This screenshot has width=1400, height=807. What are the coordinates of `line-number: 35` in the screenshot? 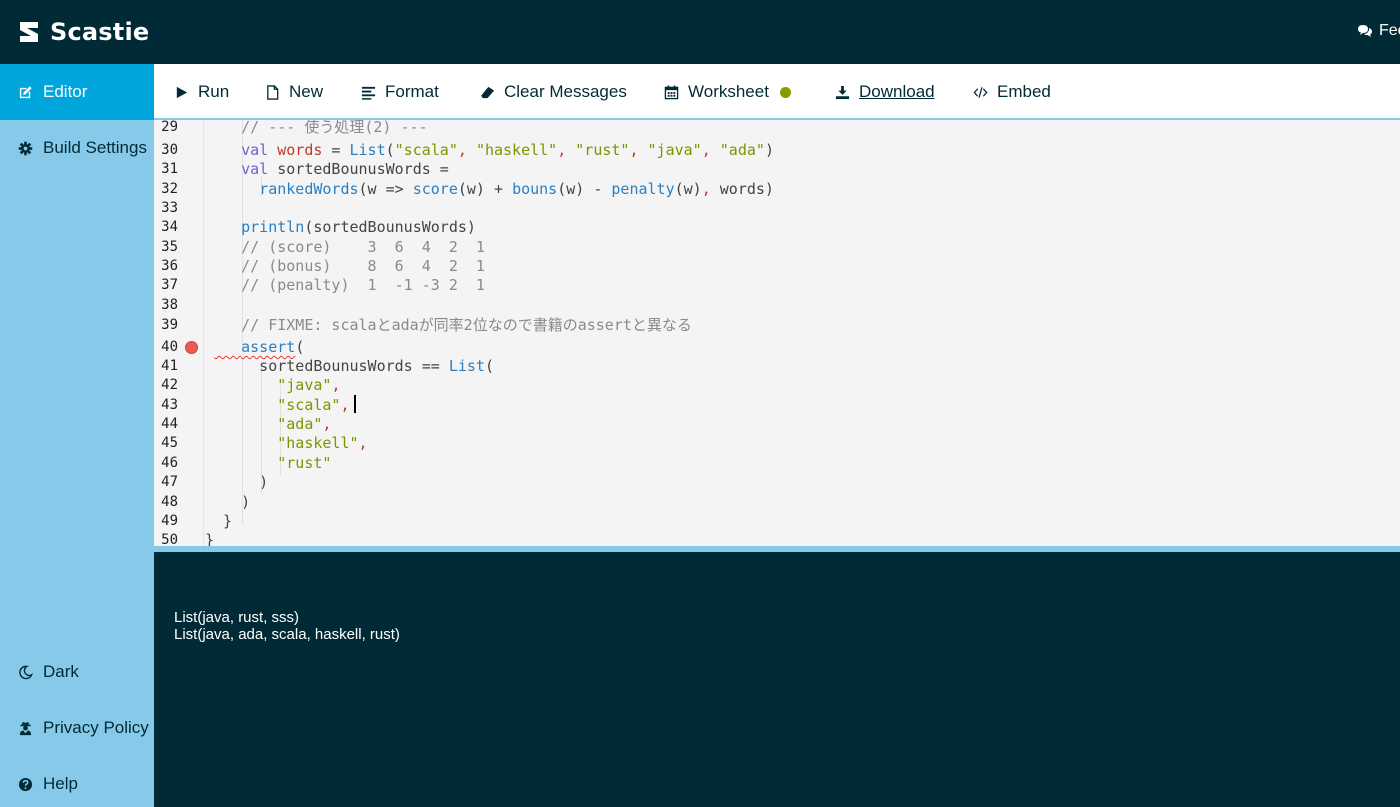 It's located at (169, 247).